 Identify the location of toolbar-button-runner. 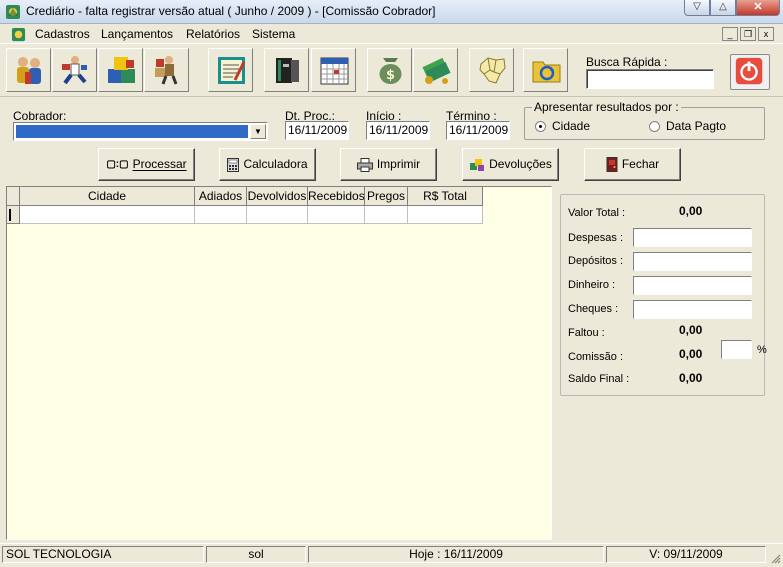
(74, 70).